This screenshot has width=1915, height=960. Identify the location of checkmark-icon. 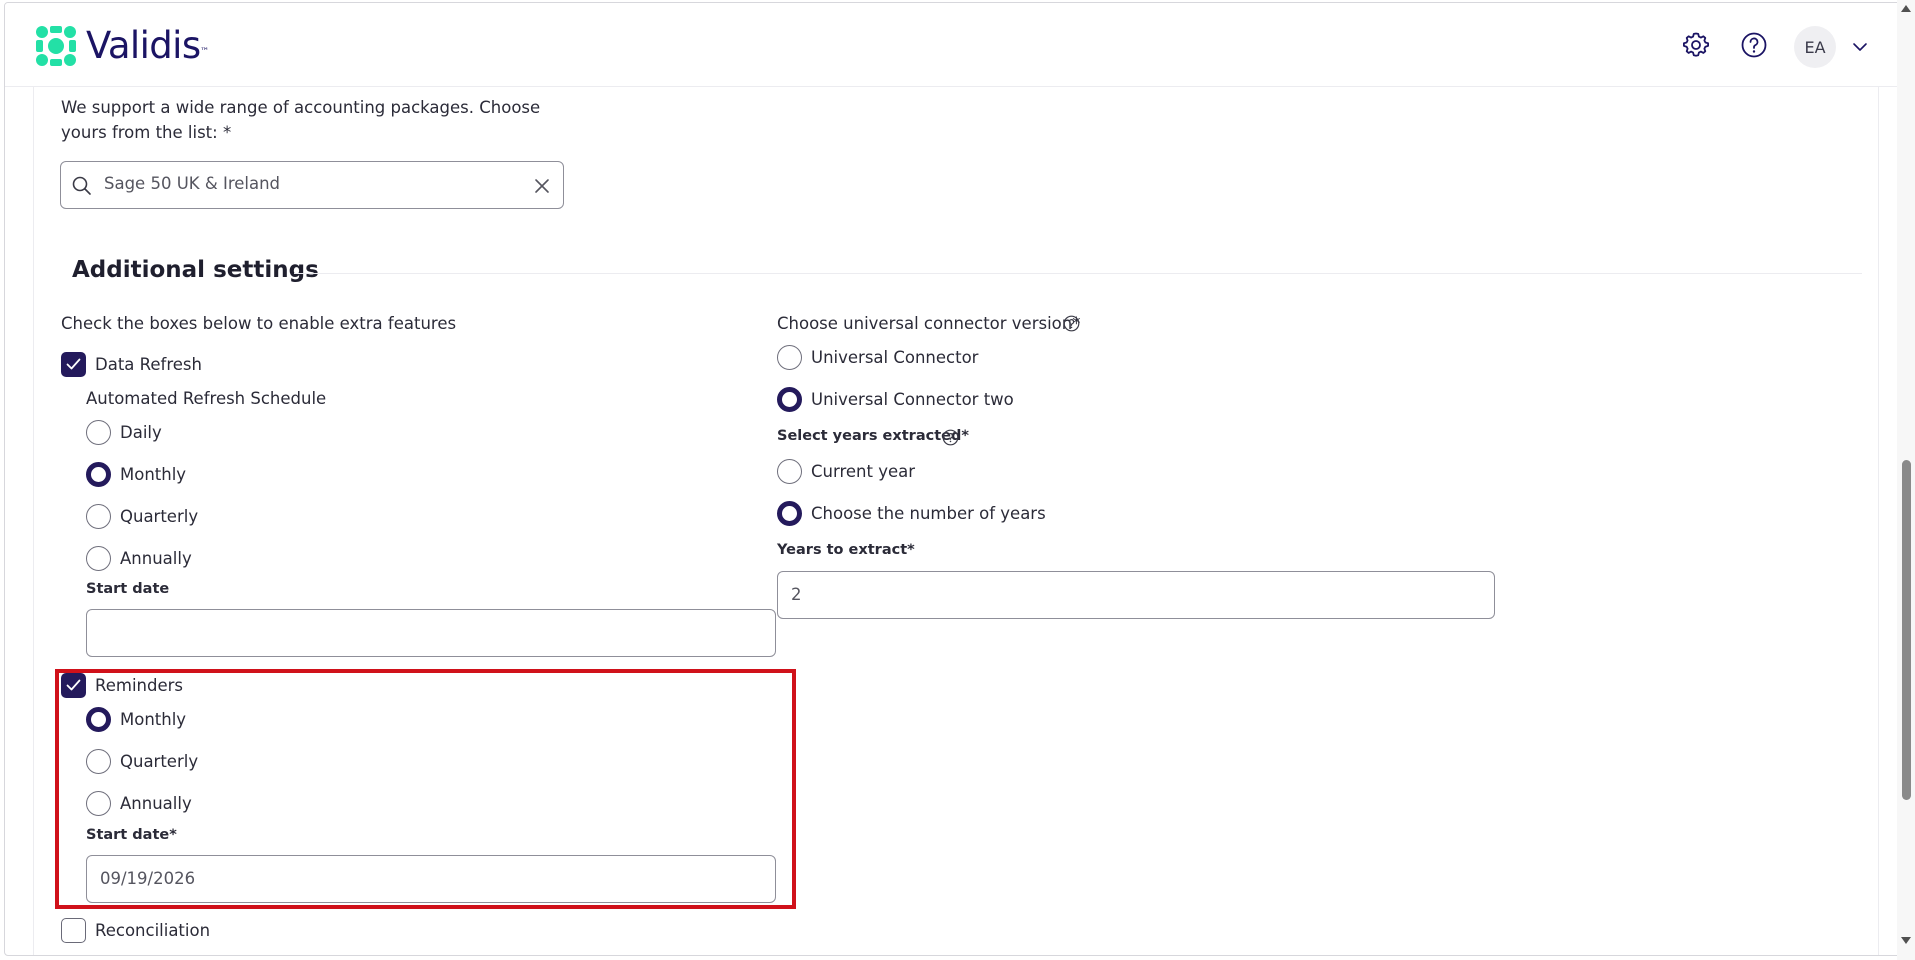
(73, 364).